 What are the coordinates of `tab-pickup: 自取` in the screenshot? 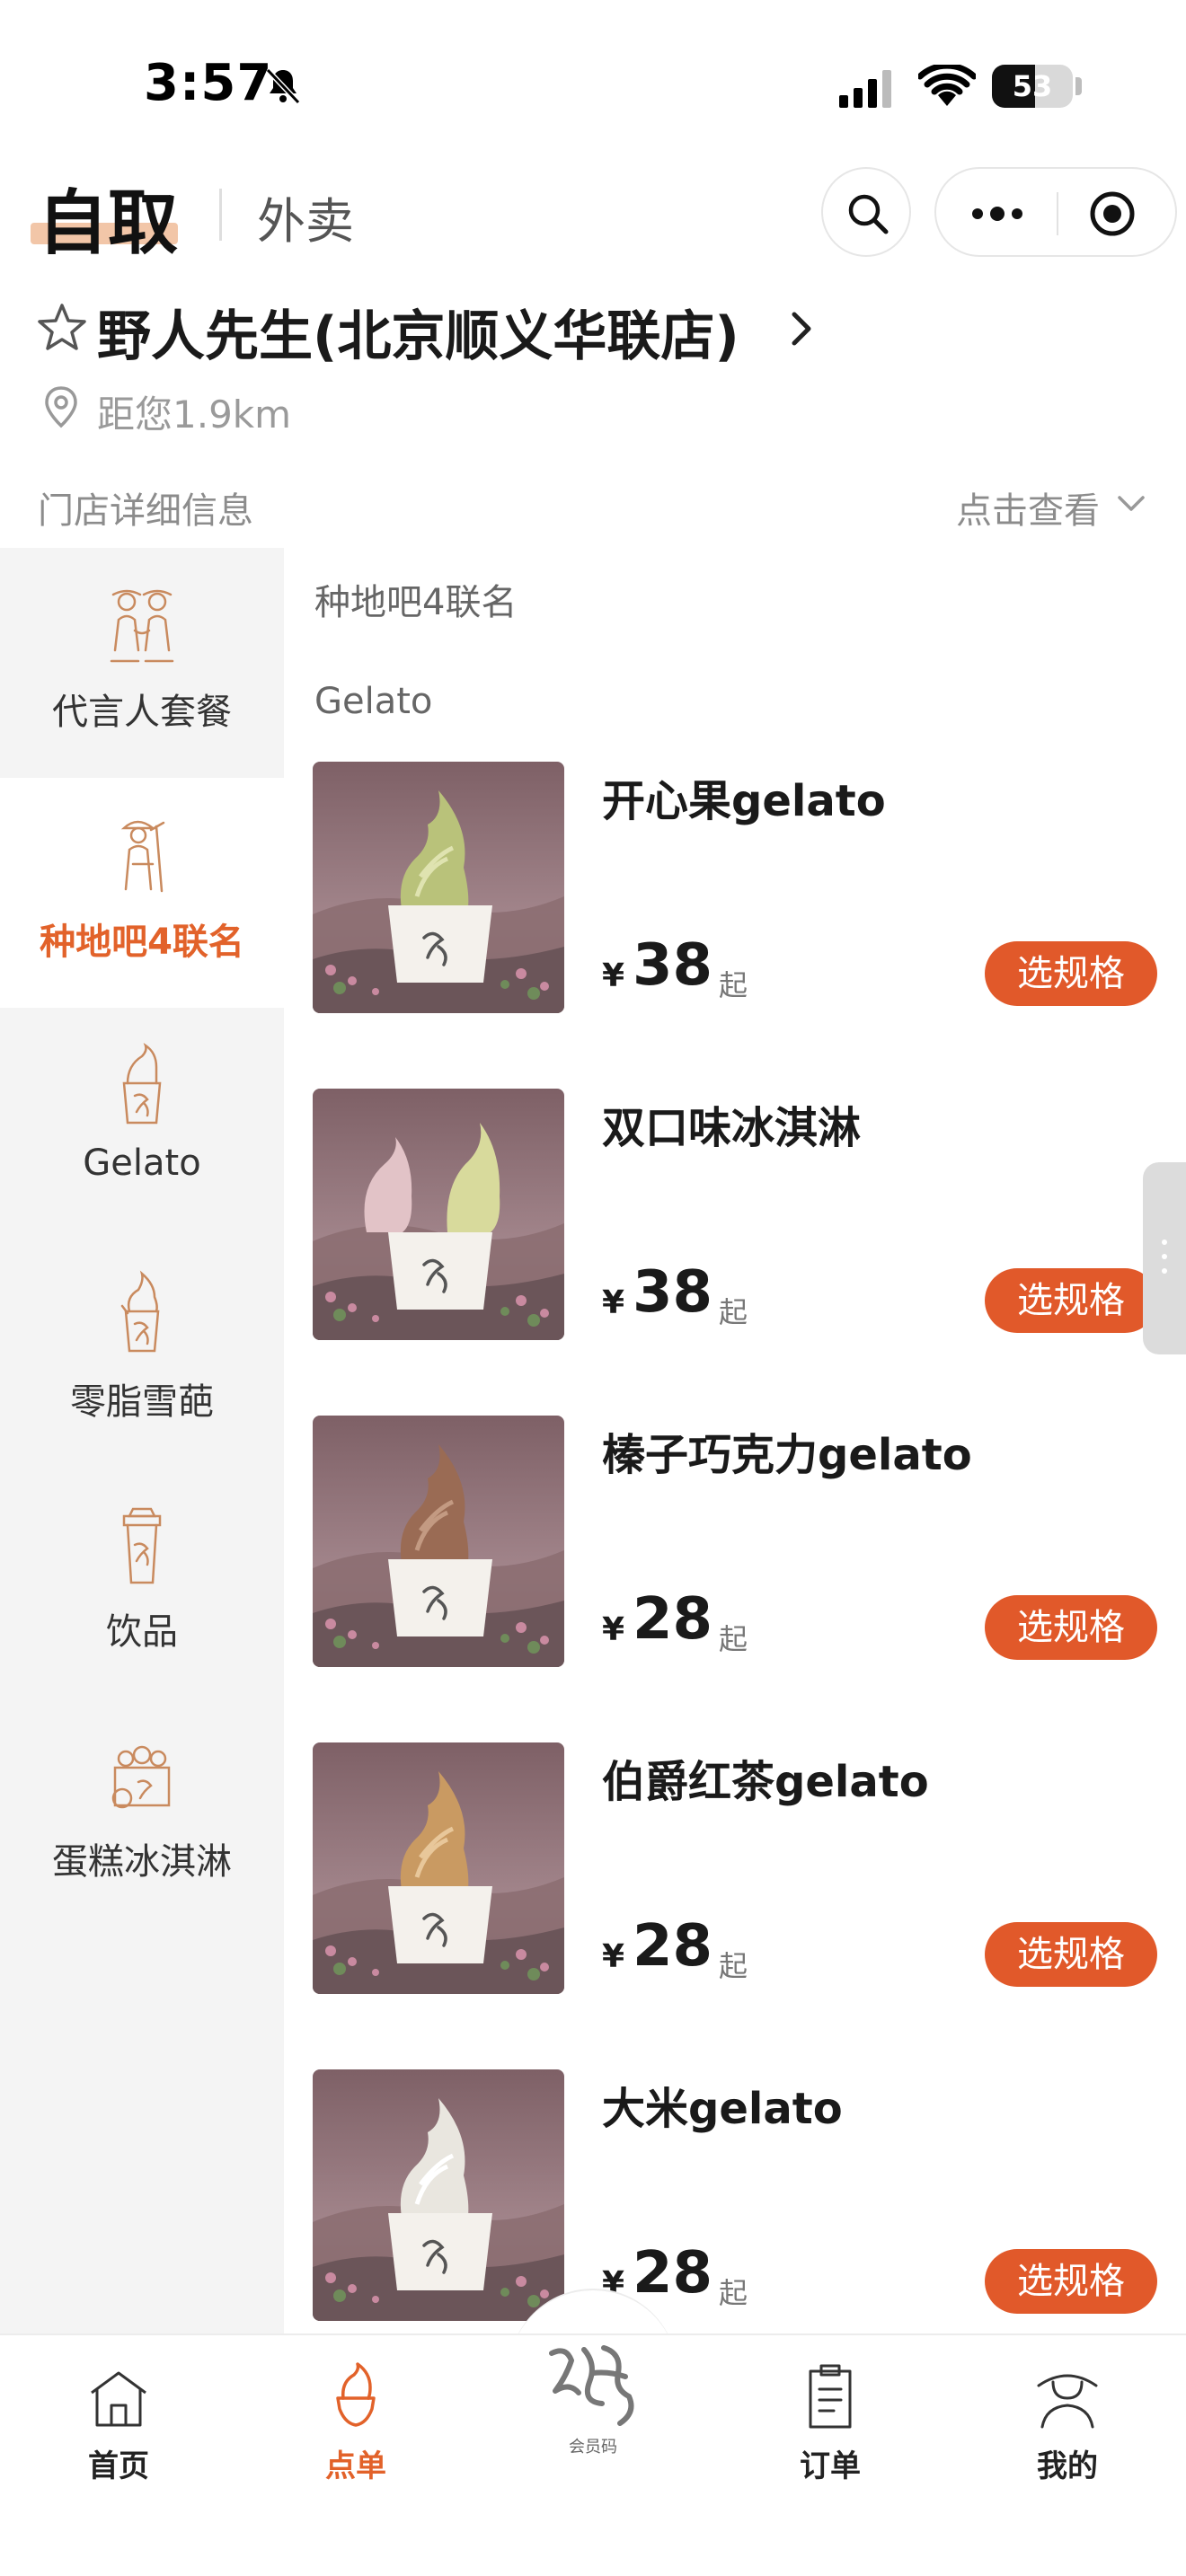 It's located at (108, 217).